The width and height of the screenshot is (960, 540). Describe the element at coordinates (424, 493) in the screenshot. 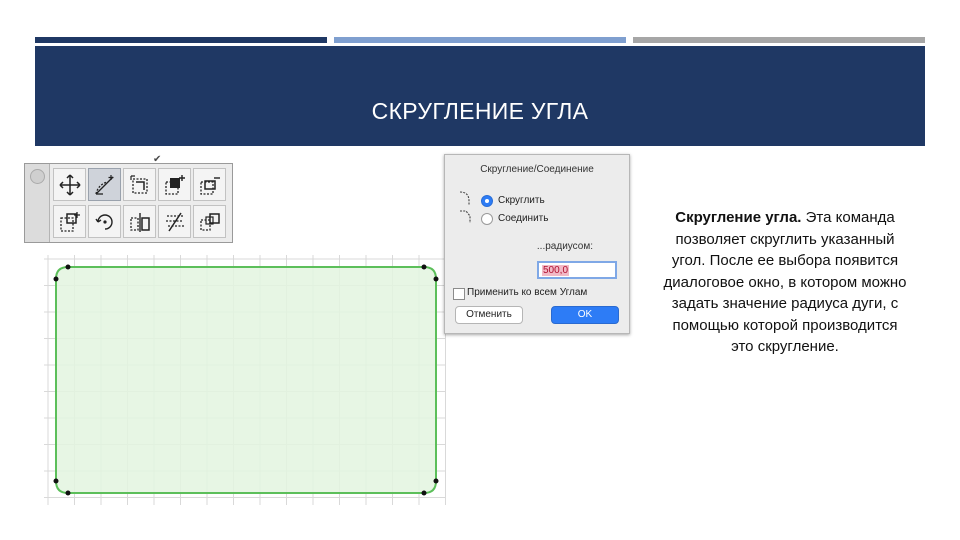

I see `corner-node-bottom-right` at that location.